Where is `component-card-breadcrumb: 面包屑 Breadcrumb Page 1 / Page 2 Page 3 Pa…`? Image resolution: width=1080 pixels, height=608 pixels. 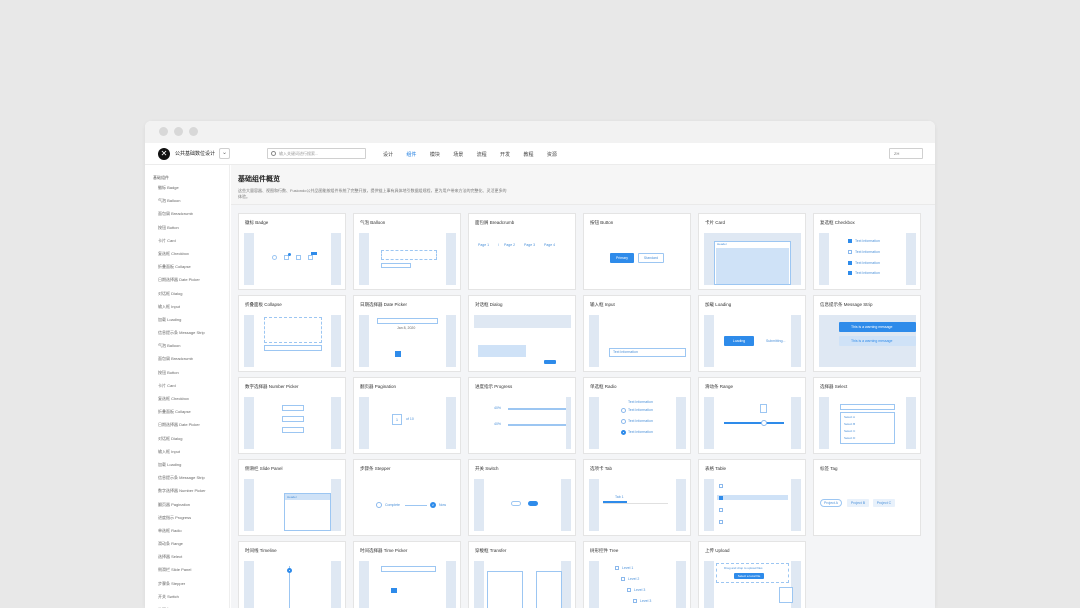
component-card-breadcrumb: 面包屑 Breadcrumb Page 1 / Page 2 Page 3 Pa… is located at coordinates (522, 251).